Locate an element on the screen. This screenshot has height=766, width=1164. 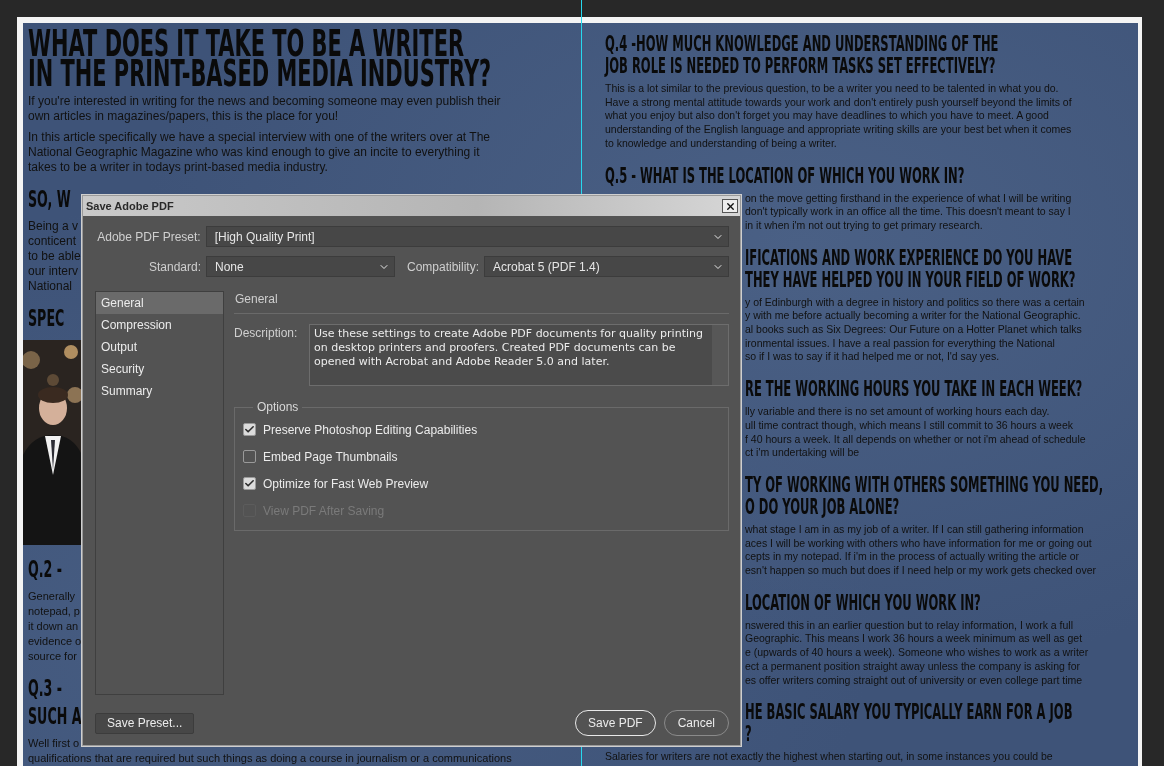
section-heading: SO, W is located at coordinates (49, 199).